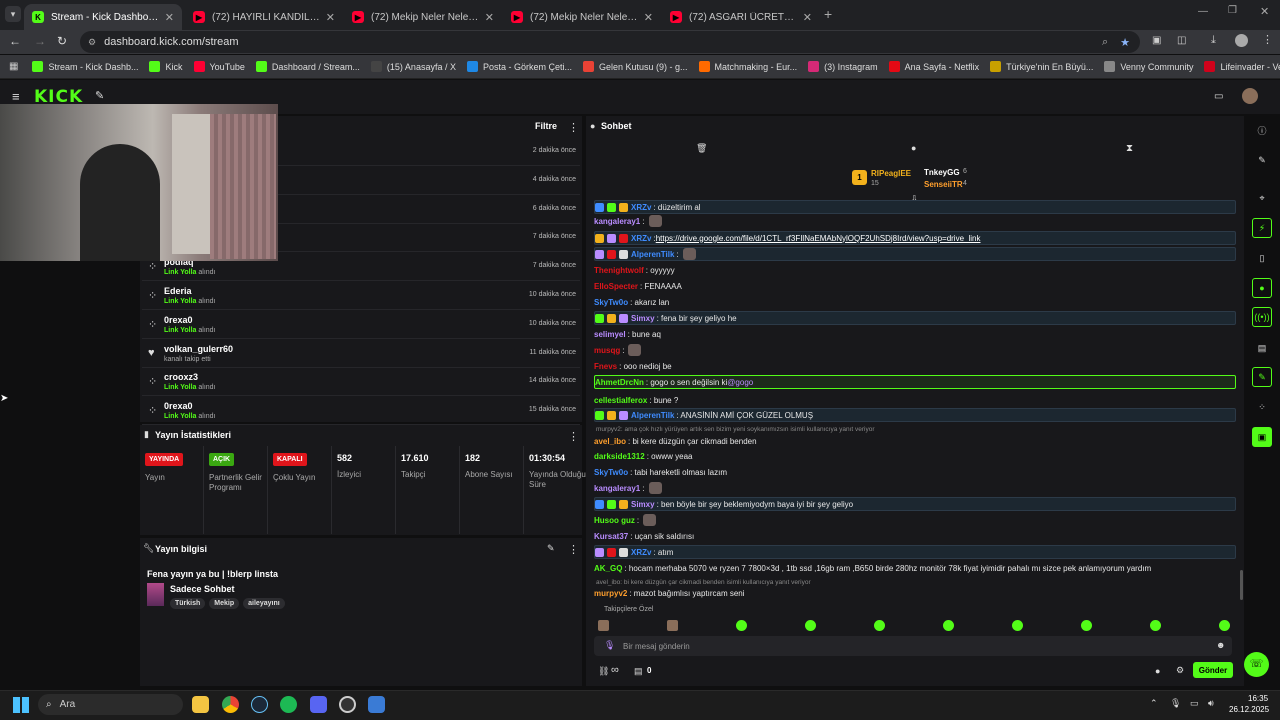 Image resolution: width=1280 pixels, height=720 pixels. I want to click on tool-icon: ✎, so click(1262, 377).